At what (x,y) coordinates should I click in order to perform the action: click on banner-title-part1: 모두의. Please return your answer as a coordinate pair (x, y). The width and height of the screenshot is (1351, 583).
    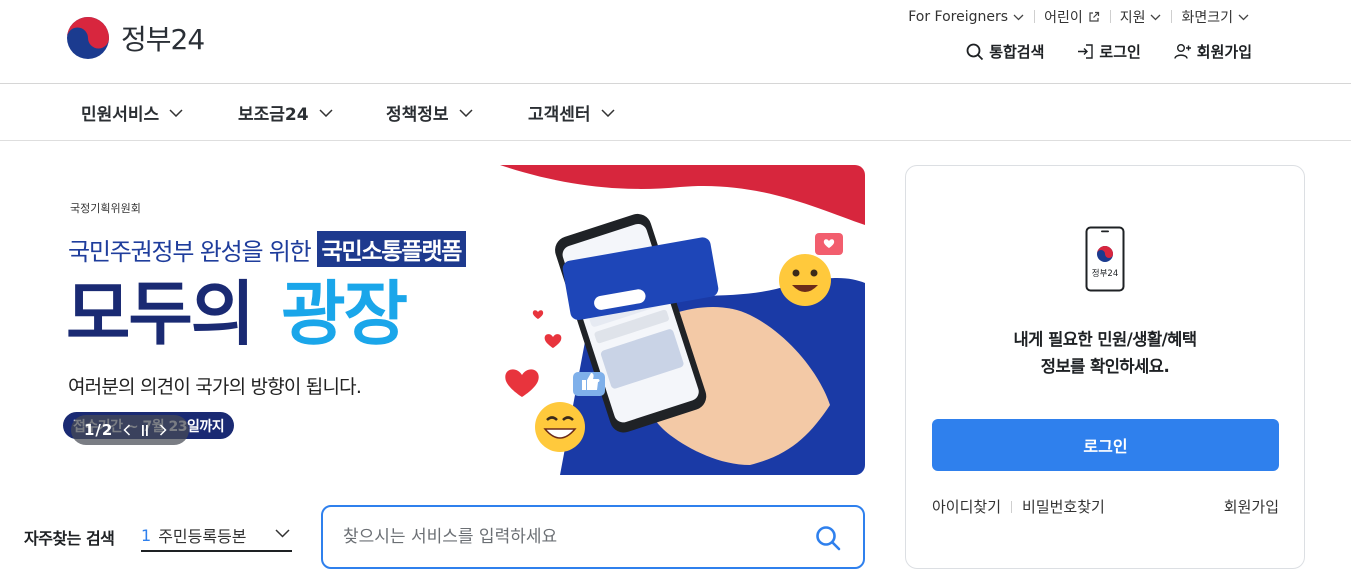
    Looking at the image, I should click on (160, 314).